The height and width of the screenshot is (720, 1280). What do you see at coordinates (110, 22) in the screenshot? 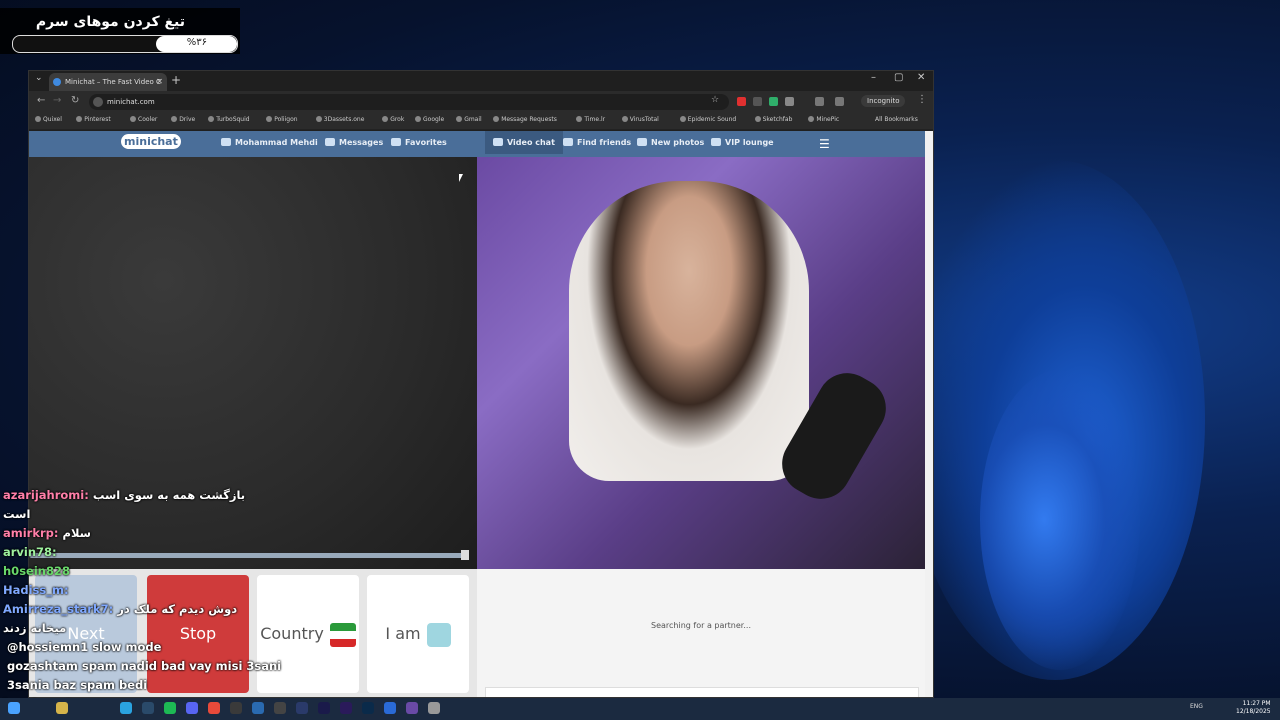
I see `goal-title: تیغ کردن موهای سرم` at bounding box center [110, 22].